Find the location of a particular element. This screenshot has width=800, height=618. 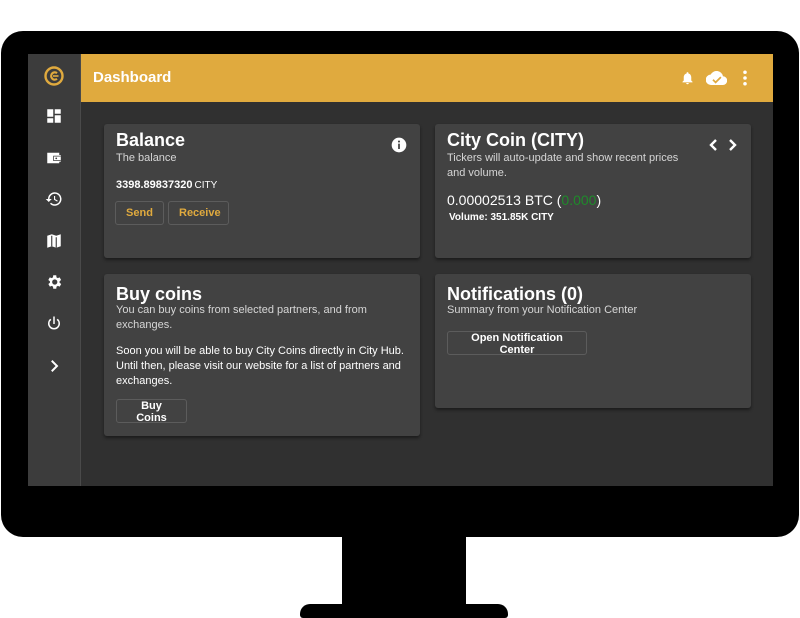

map-icon is located at coordinates (54, 241).